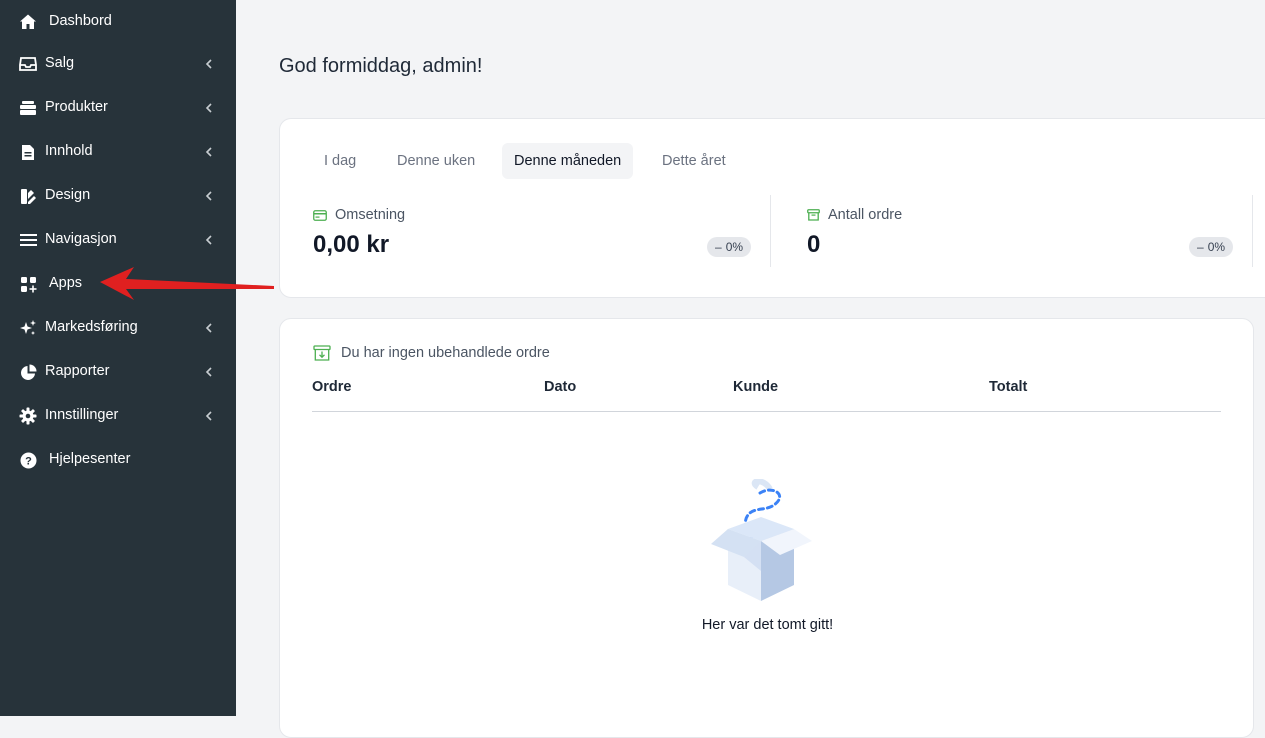 The image size is (1265, 738). Describe the element at coordinates (320, 215) in the screenshot. I see `credit-card-icon` at that location.